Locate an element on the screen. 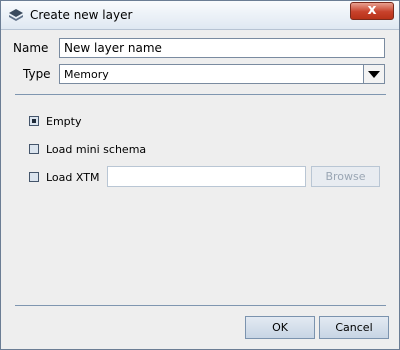 This screenshot has height=350, width=400. load-xtm-radio is located at coordinates (34, 177).